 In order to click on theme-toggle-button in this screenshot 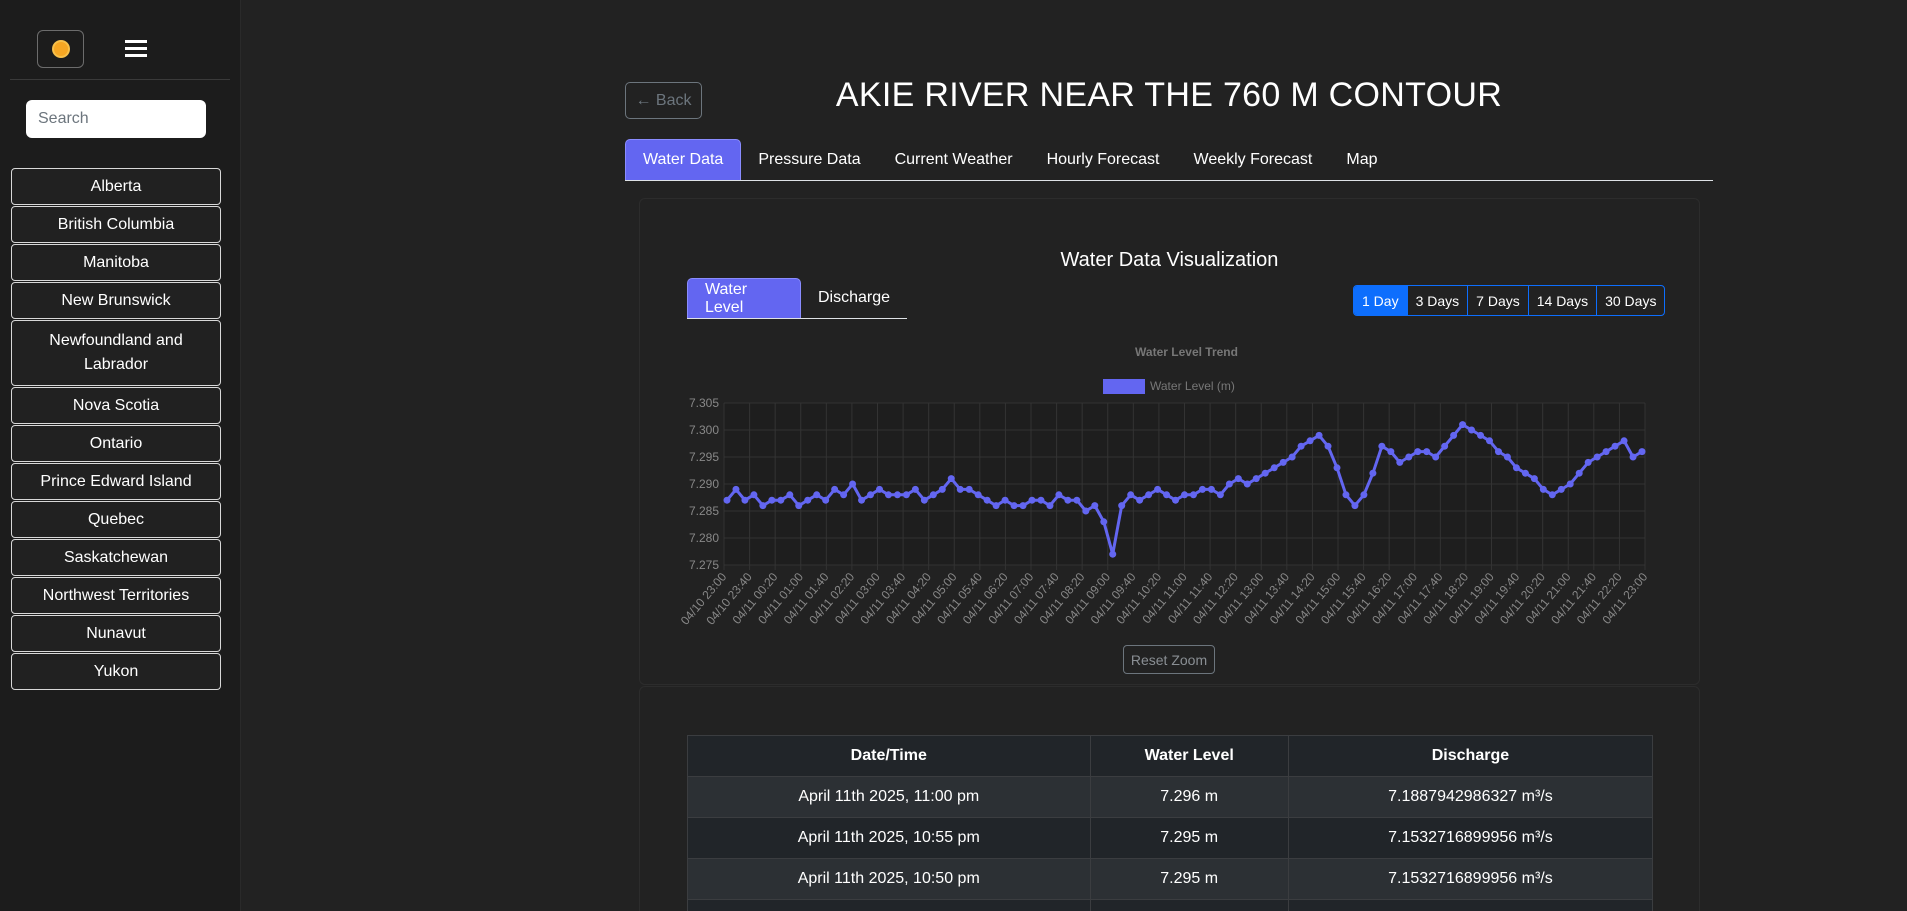, I will do `click(60, 49)`.